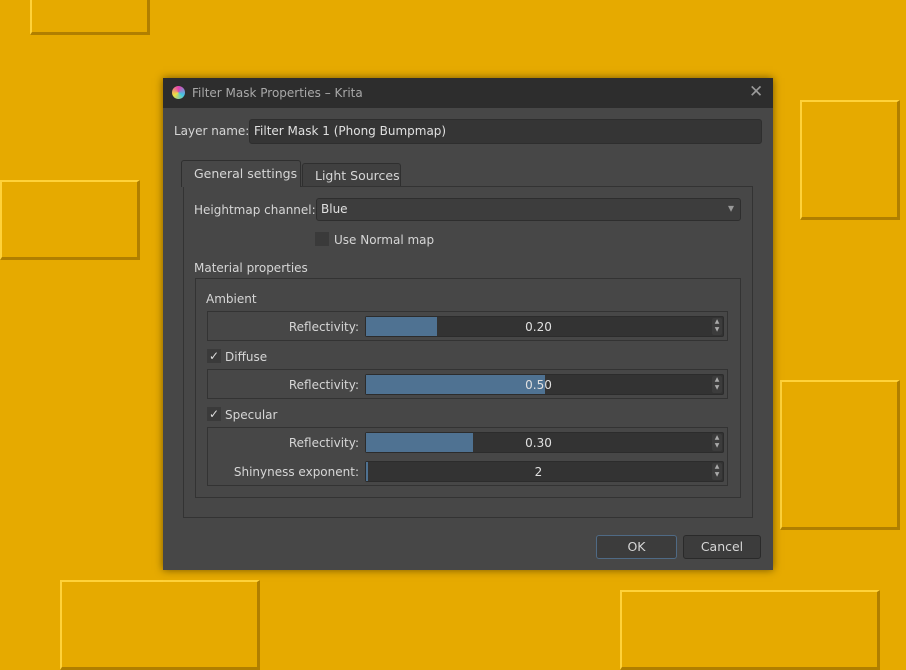 This screenshot has width=906, height=670. I want to click on layer-name-input: Filter Mask 1 (Phong Bumpmap), so click(505, 131).